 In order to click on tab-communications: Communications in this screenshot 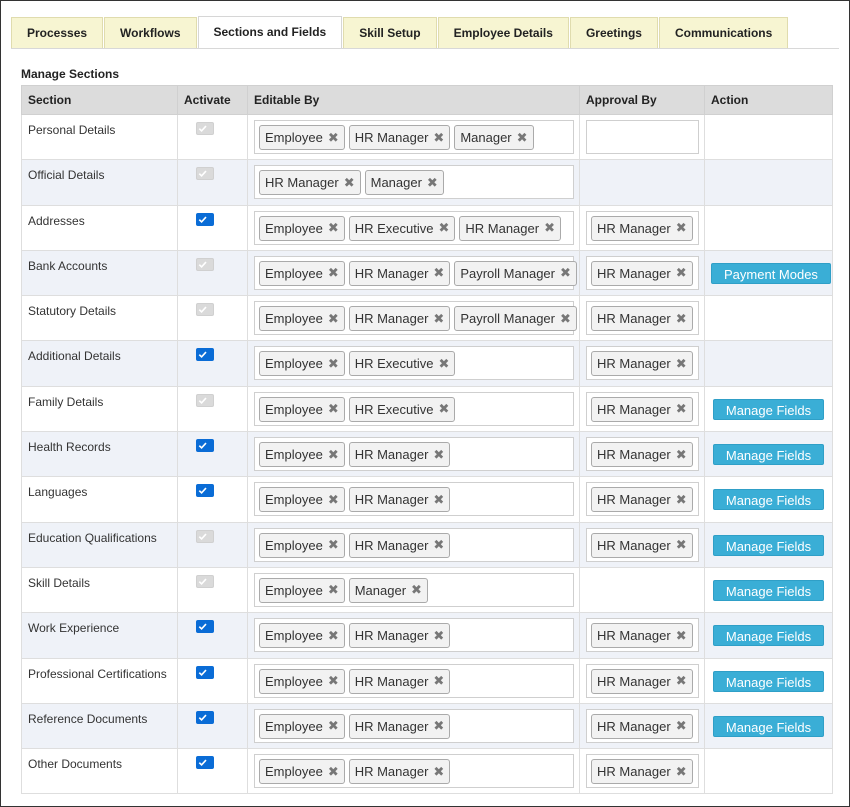, I will do `click(723, 32)`.